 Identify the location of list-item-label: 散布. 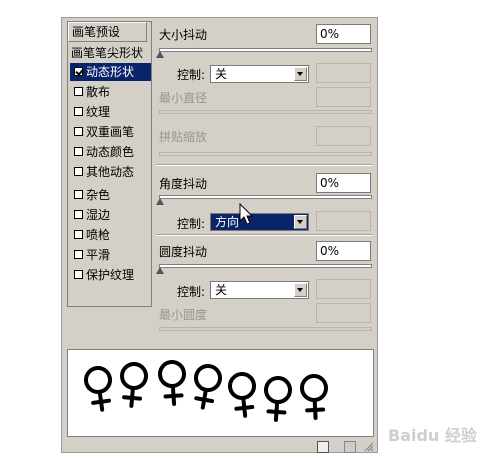
(98, 92).